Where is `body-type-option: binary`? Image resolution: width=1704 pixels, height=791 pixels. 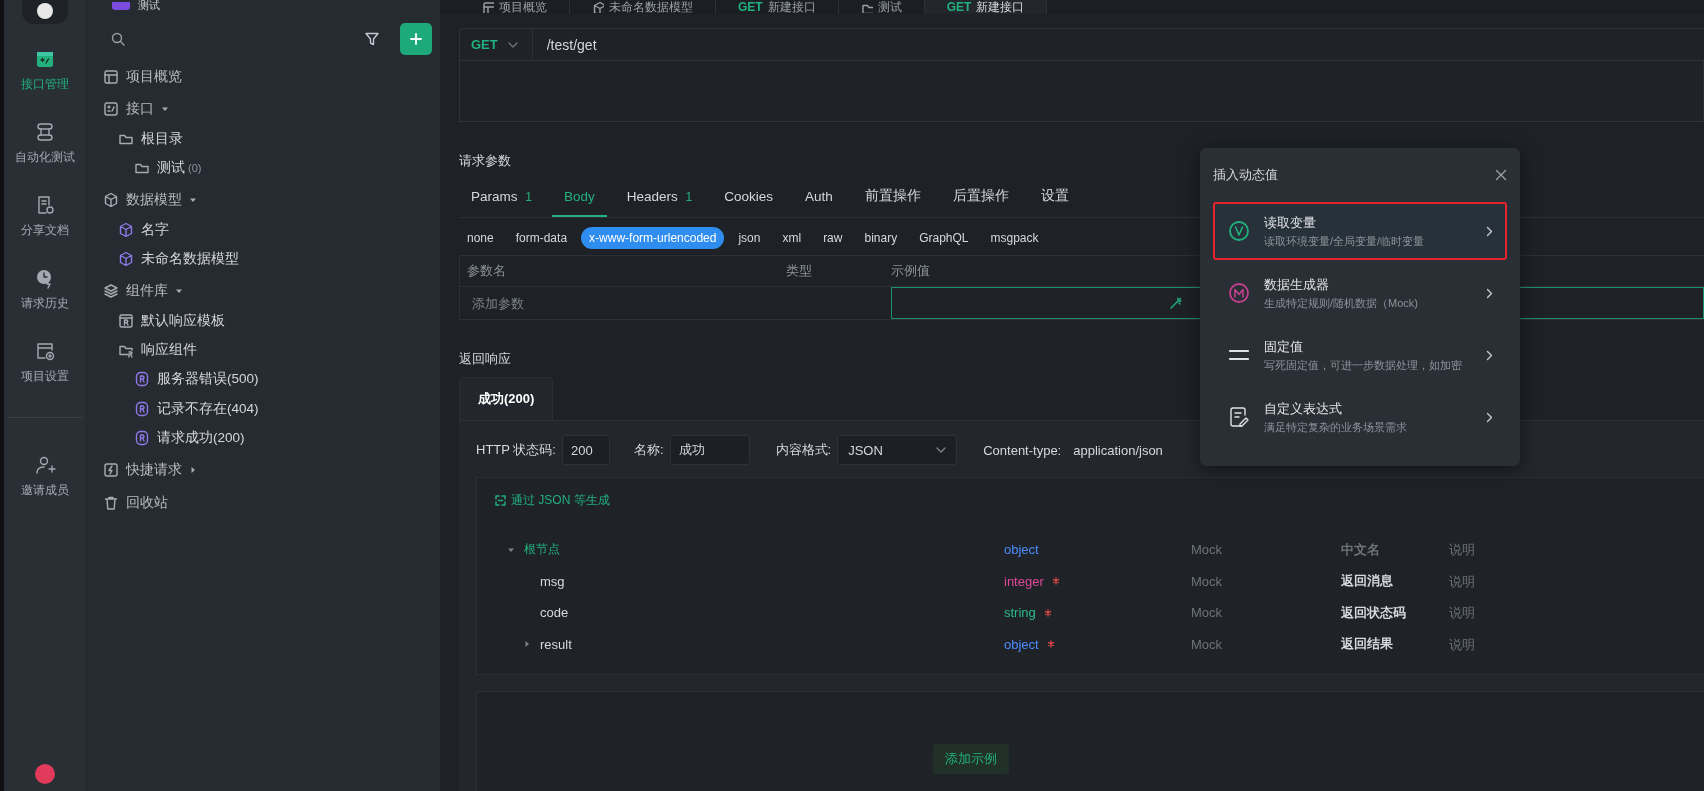 body-type-option: binary is located at coordinates (881, 238).